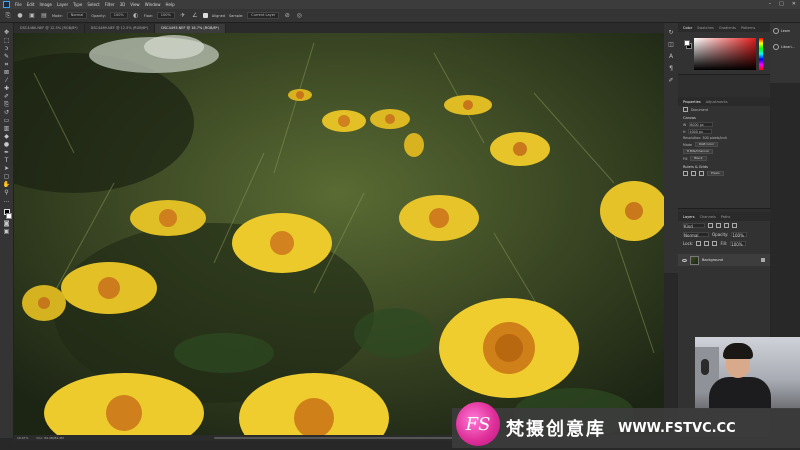 The width and height of the screenshot is (800, 450). Describe the element at coordinates (705, 28) in the screenshot. I see `tab-swatches: Swatches` at that location.